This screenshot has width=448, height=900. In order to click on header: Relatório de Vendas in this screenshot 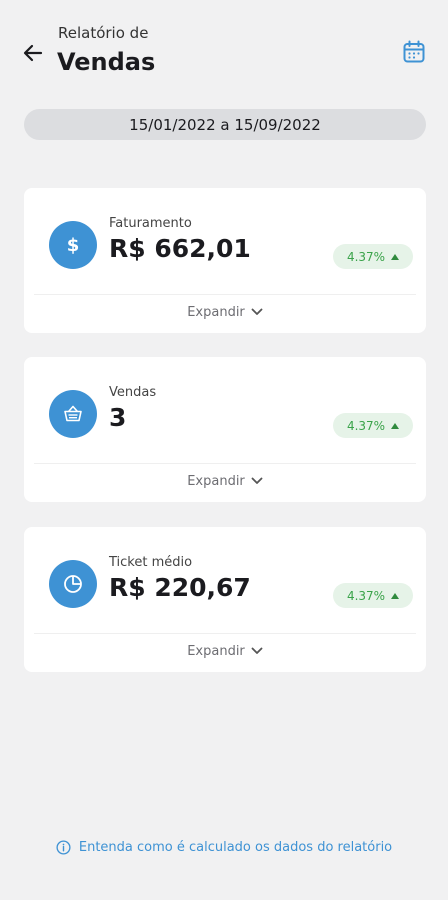, I will do `click(224, 50)`.